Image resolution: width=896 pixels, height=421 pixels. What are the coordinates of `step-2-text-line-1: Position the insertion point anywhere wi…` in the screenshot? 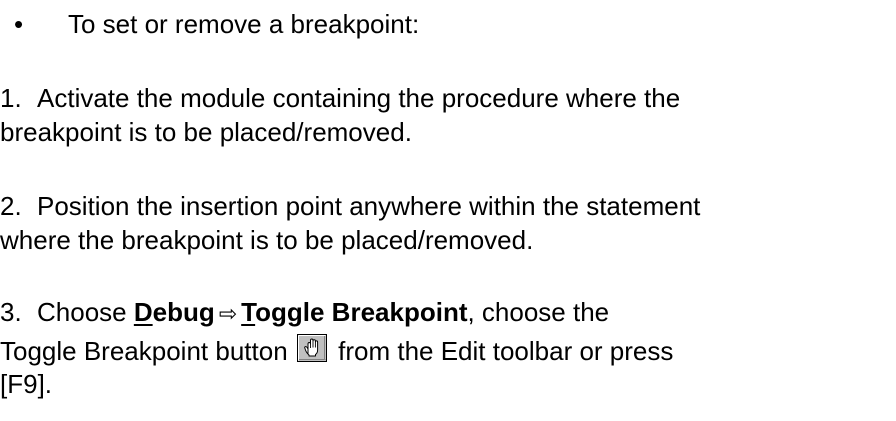 It's located at (369, 206).